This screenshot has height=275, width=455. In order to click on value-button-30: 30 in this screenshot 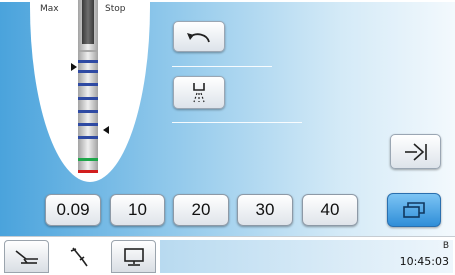, I will do `click(265, 210)`.